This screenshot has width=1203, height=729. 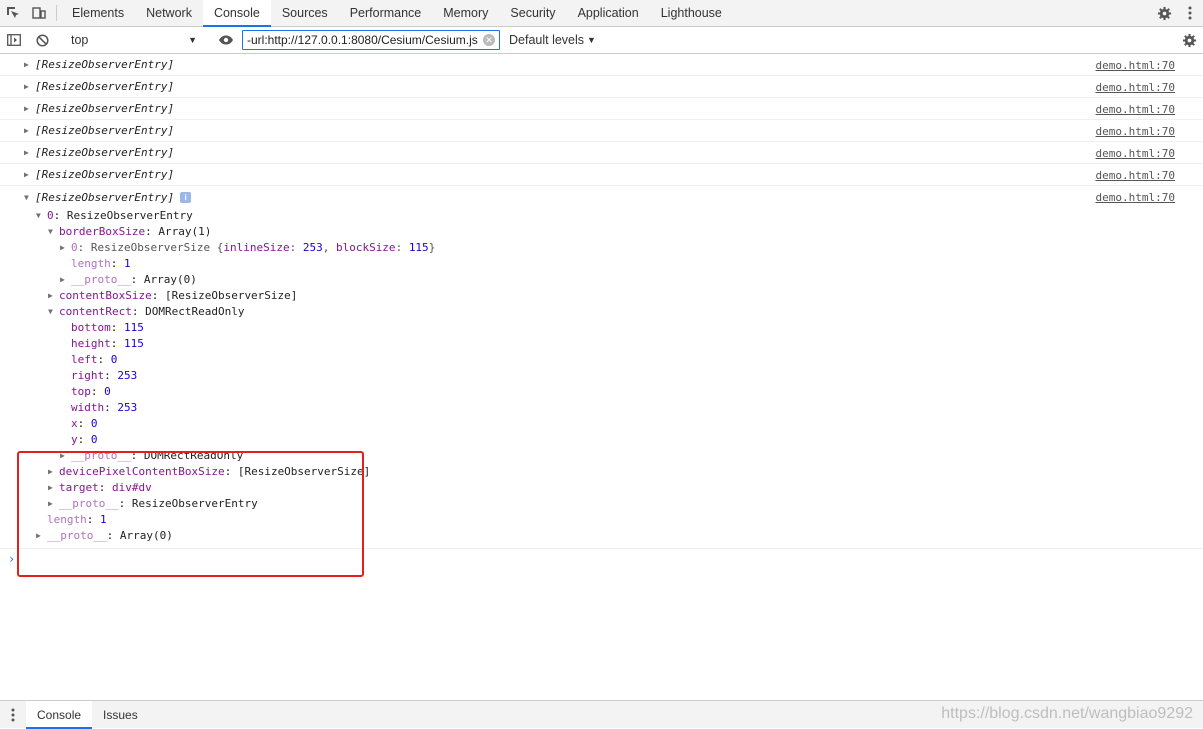 What do you see at coordinates (465, 13) in the screenshot?
I see `tab-memory: Memory` at bounding box center [465, 13].